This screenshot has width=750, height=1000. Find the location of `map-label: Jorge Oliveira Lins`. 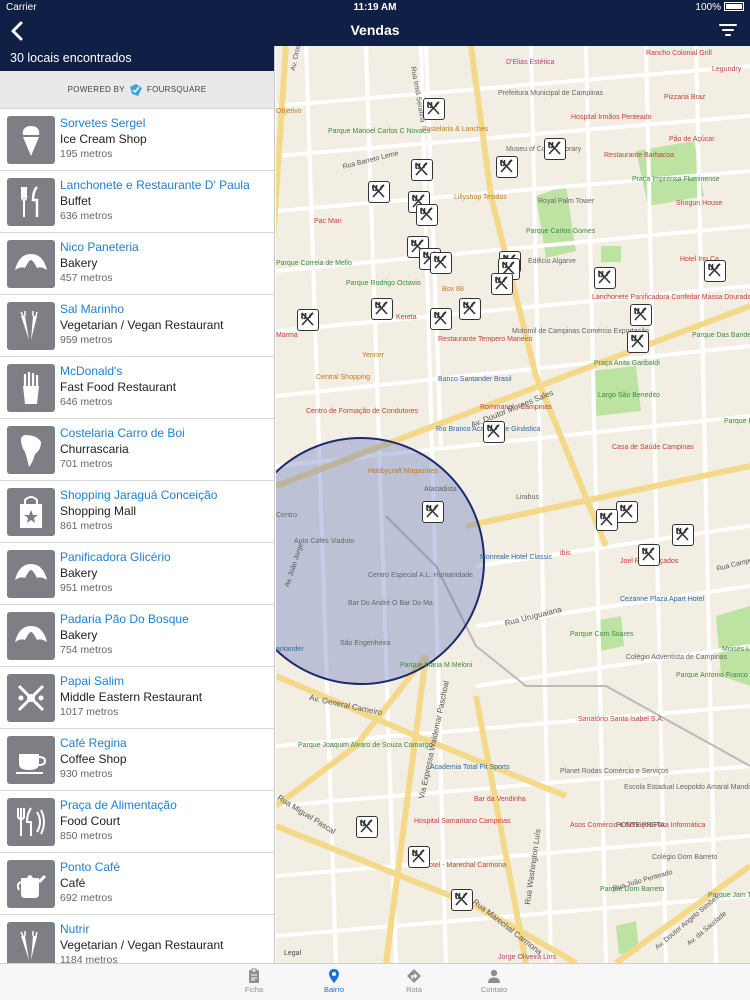

map-label: Jorge Oliveira Lins is located at coordinates (527, 957).